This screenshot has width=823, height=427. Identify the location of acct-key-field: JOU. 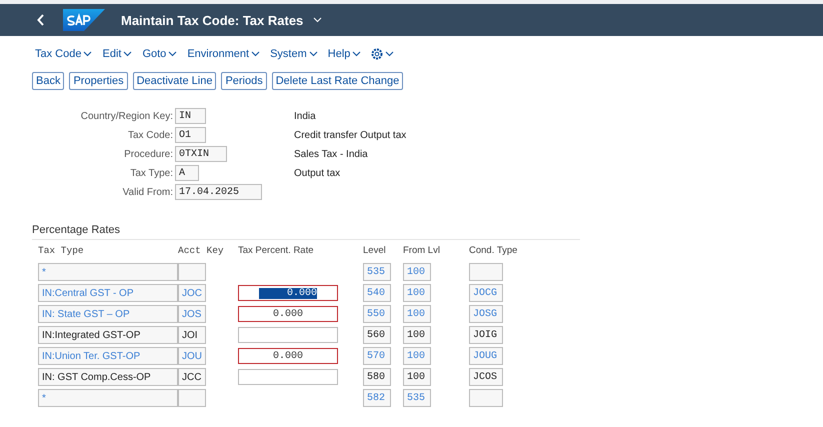
(192, 356).